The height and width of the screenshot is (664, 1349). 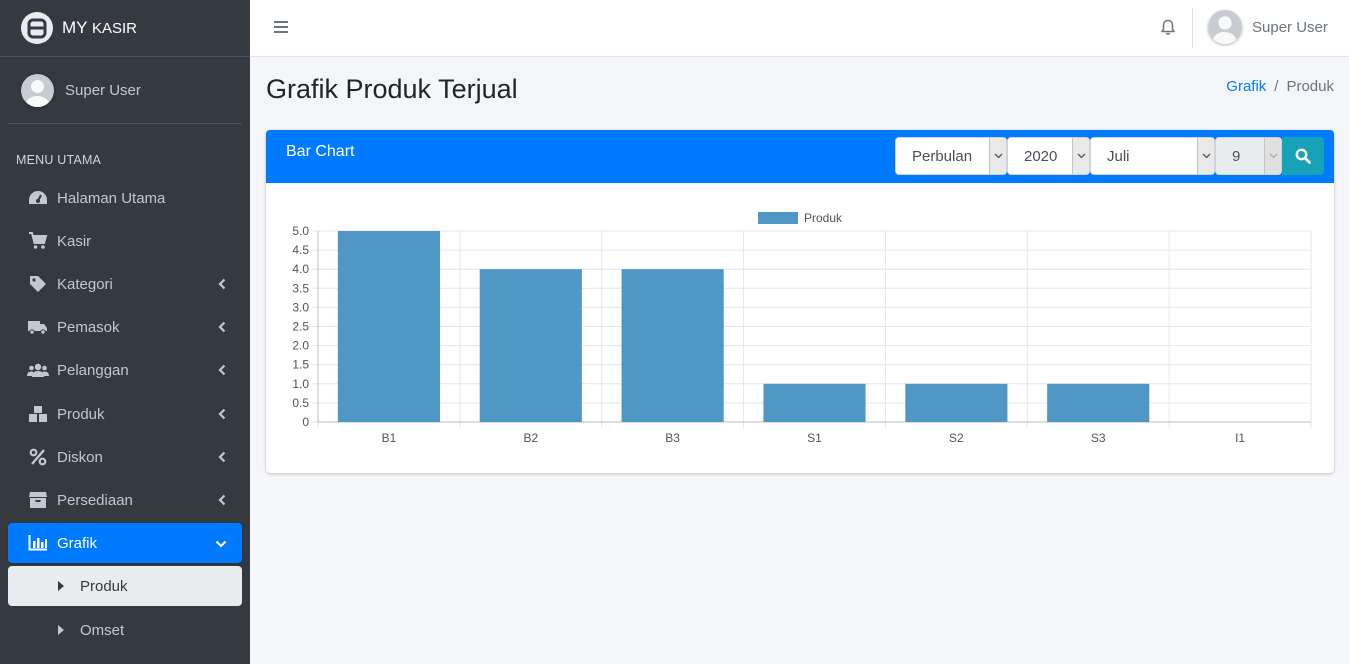 What do you see at coordinates (125, 414) in the screenshot?
I see `sidebar-item-produk: Produk` at bounding box center [125, 414].